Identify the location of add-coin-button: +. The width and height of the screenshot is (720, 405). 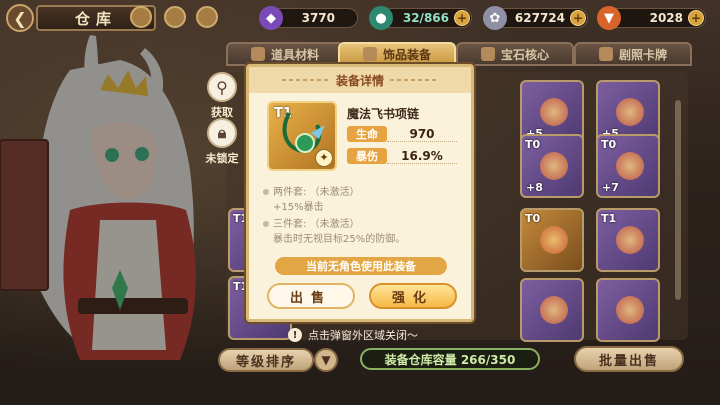
(578, 18).